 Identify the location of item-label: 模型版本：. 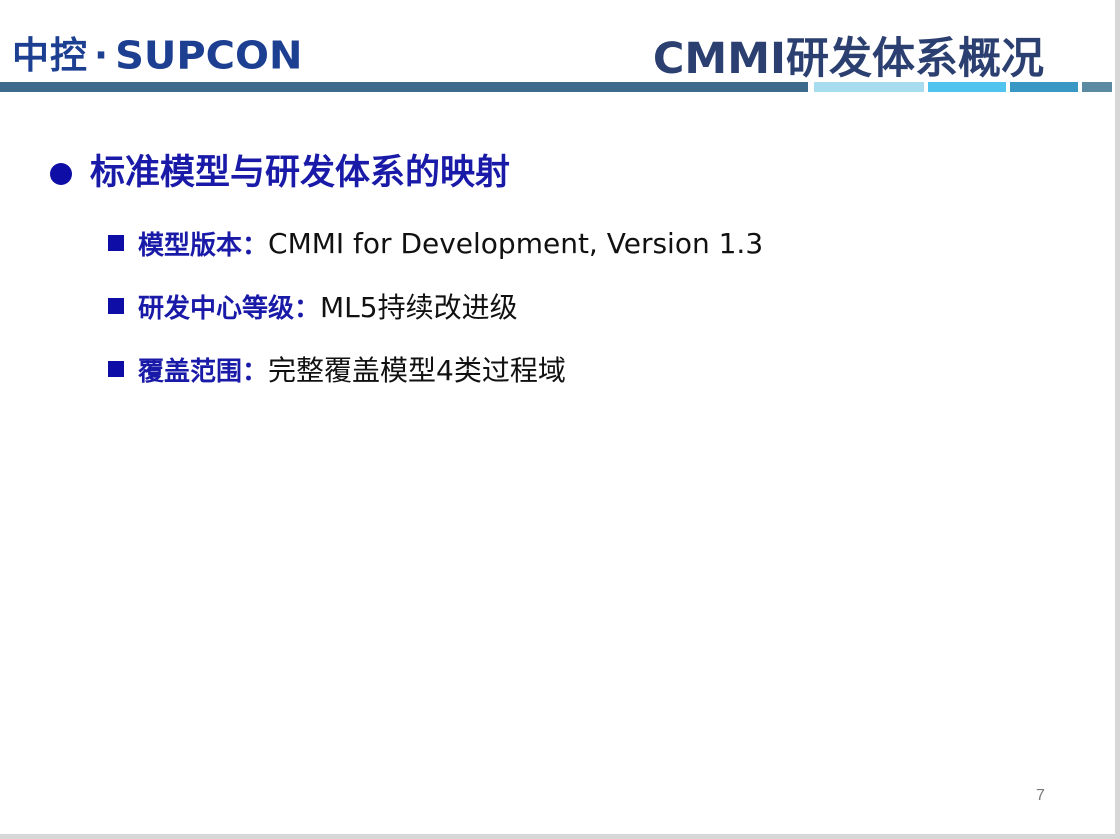
(203, 245).